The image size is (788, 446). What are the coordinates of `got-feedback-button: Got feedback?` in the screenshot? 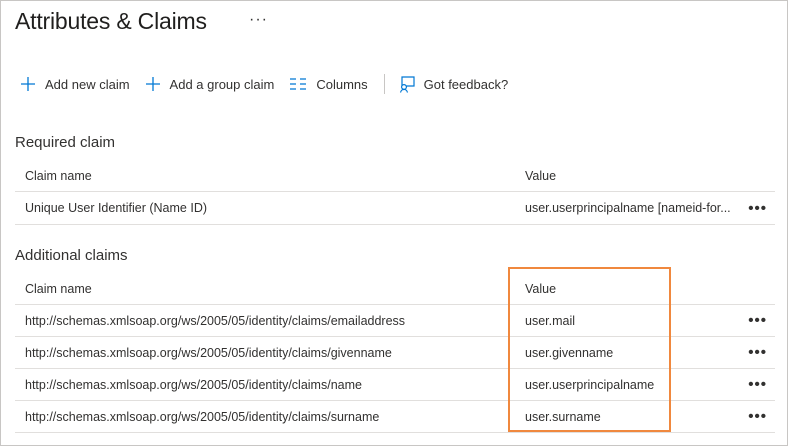 It's located at (454, 84).